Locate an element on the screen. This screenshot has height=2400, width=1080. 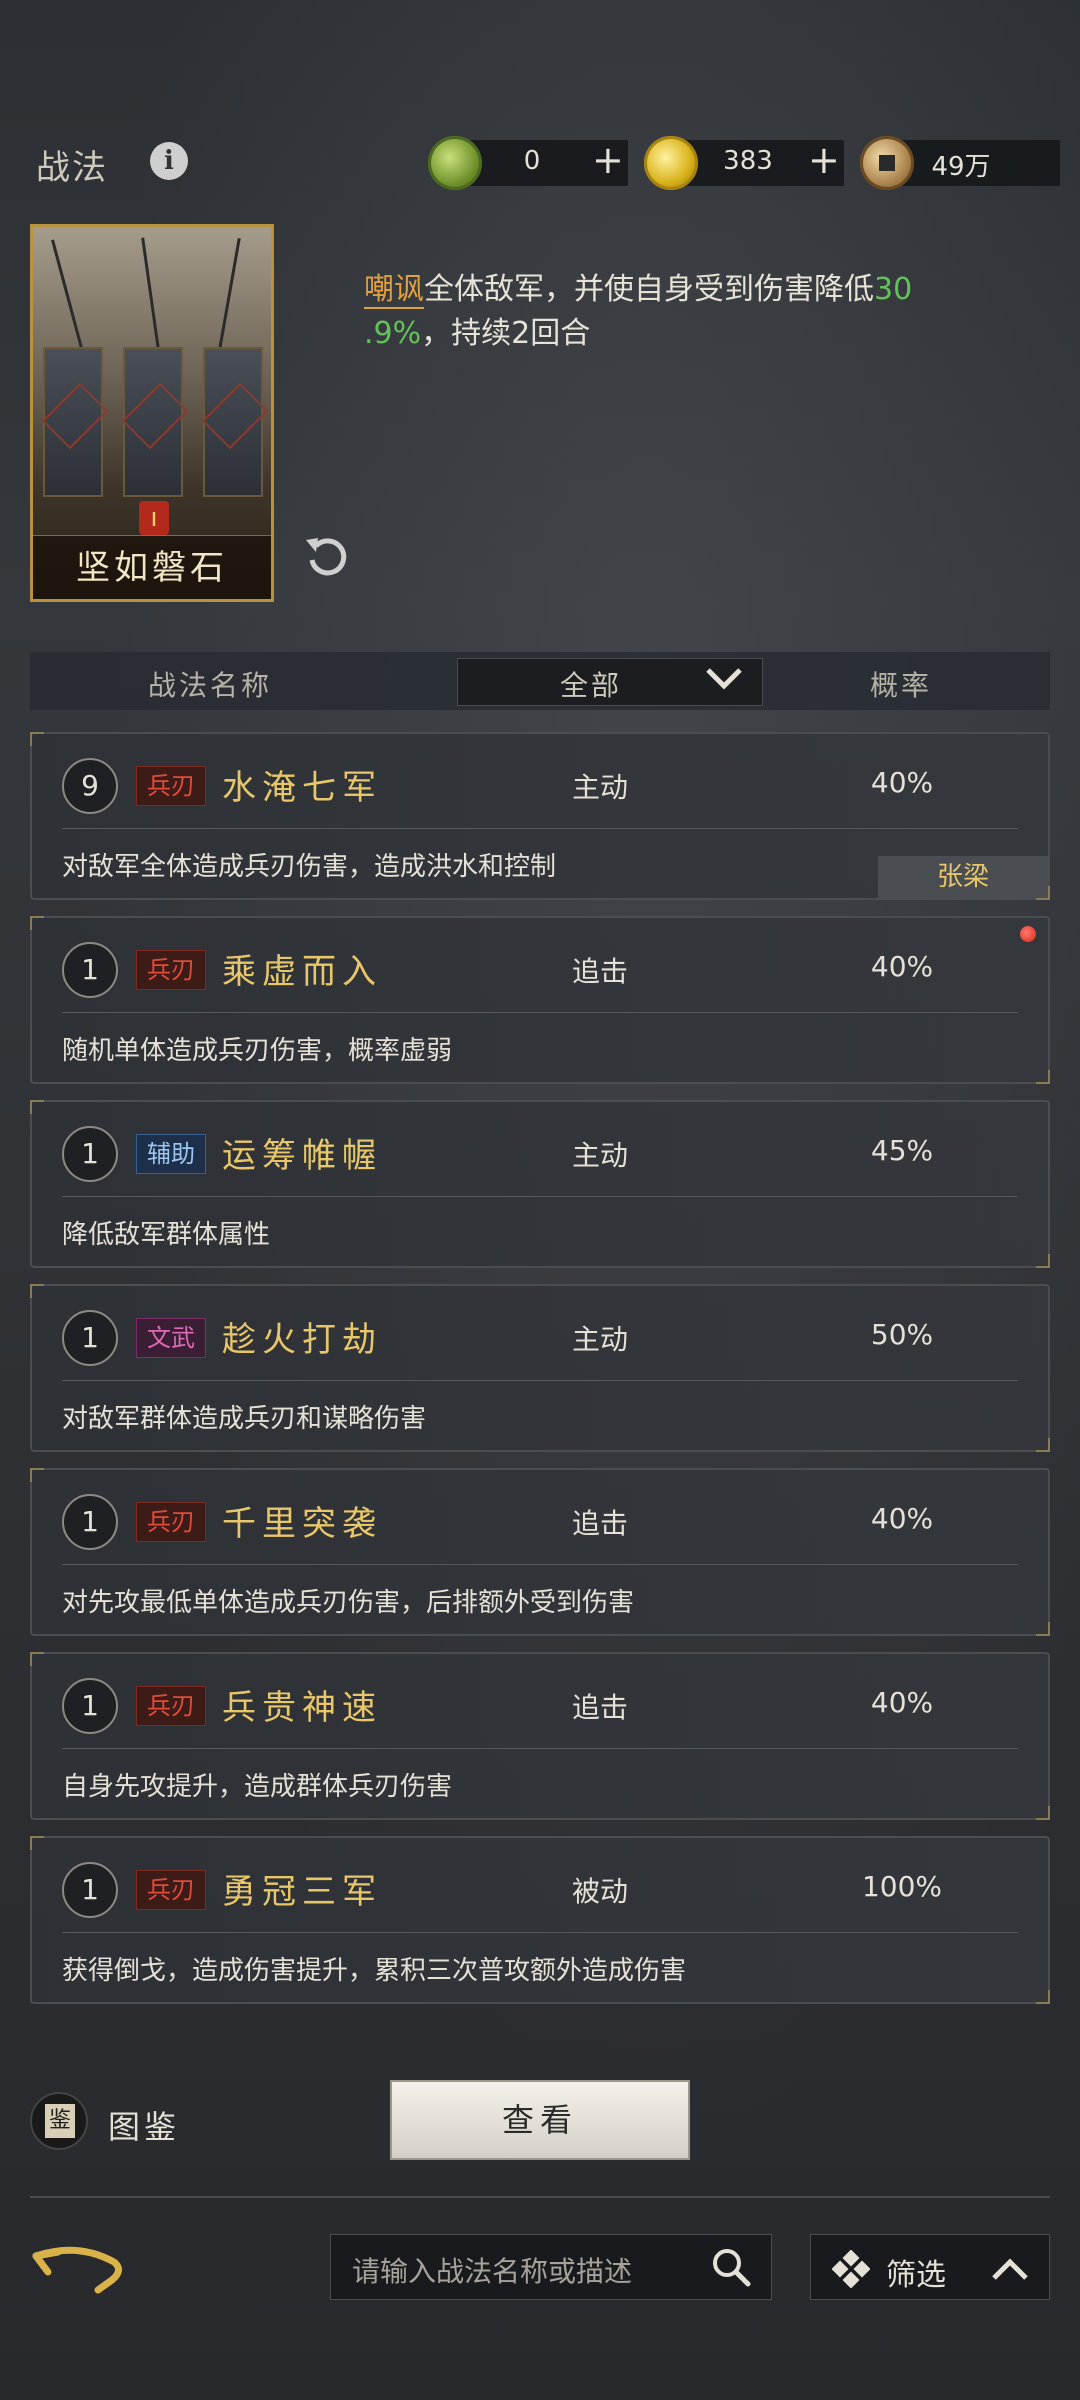
footer-divider is located at coordinates (540, 2197).